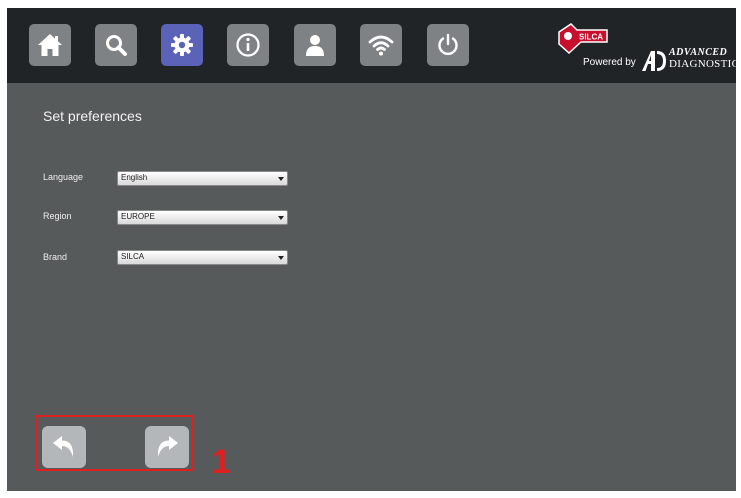 The width and height of the screenshot is (741, 498). I want to click on power-icon, so click(448, 44).